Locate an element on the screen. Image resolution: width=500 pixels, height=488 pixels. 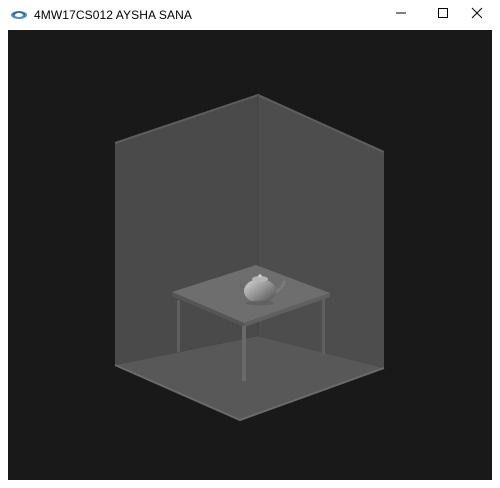
room-right-wall is located at coordinates (321, 231).